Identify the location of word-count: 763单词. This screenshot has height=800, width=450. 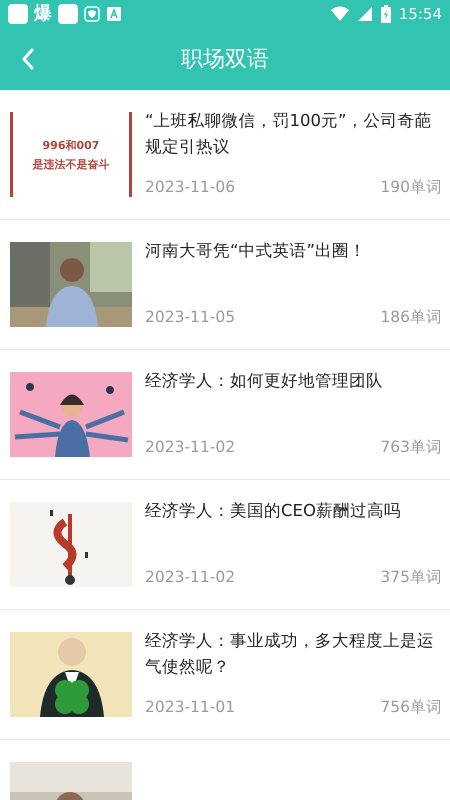
(411, 447).